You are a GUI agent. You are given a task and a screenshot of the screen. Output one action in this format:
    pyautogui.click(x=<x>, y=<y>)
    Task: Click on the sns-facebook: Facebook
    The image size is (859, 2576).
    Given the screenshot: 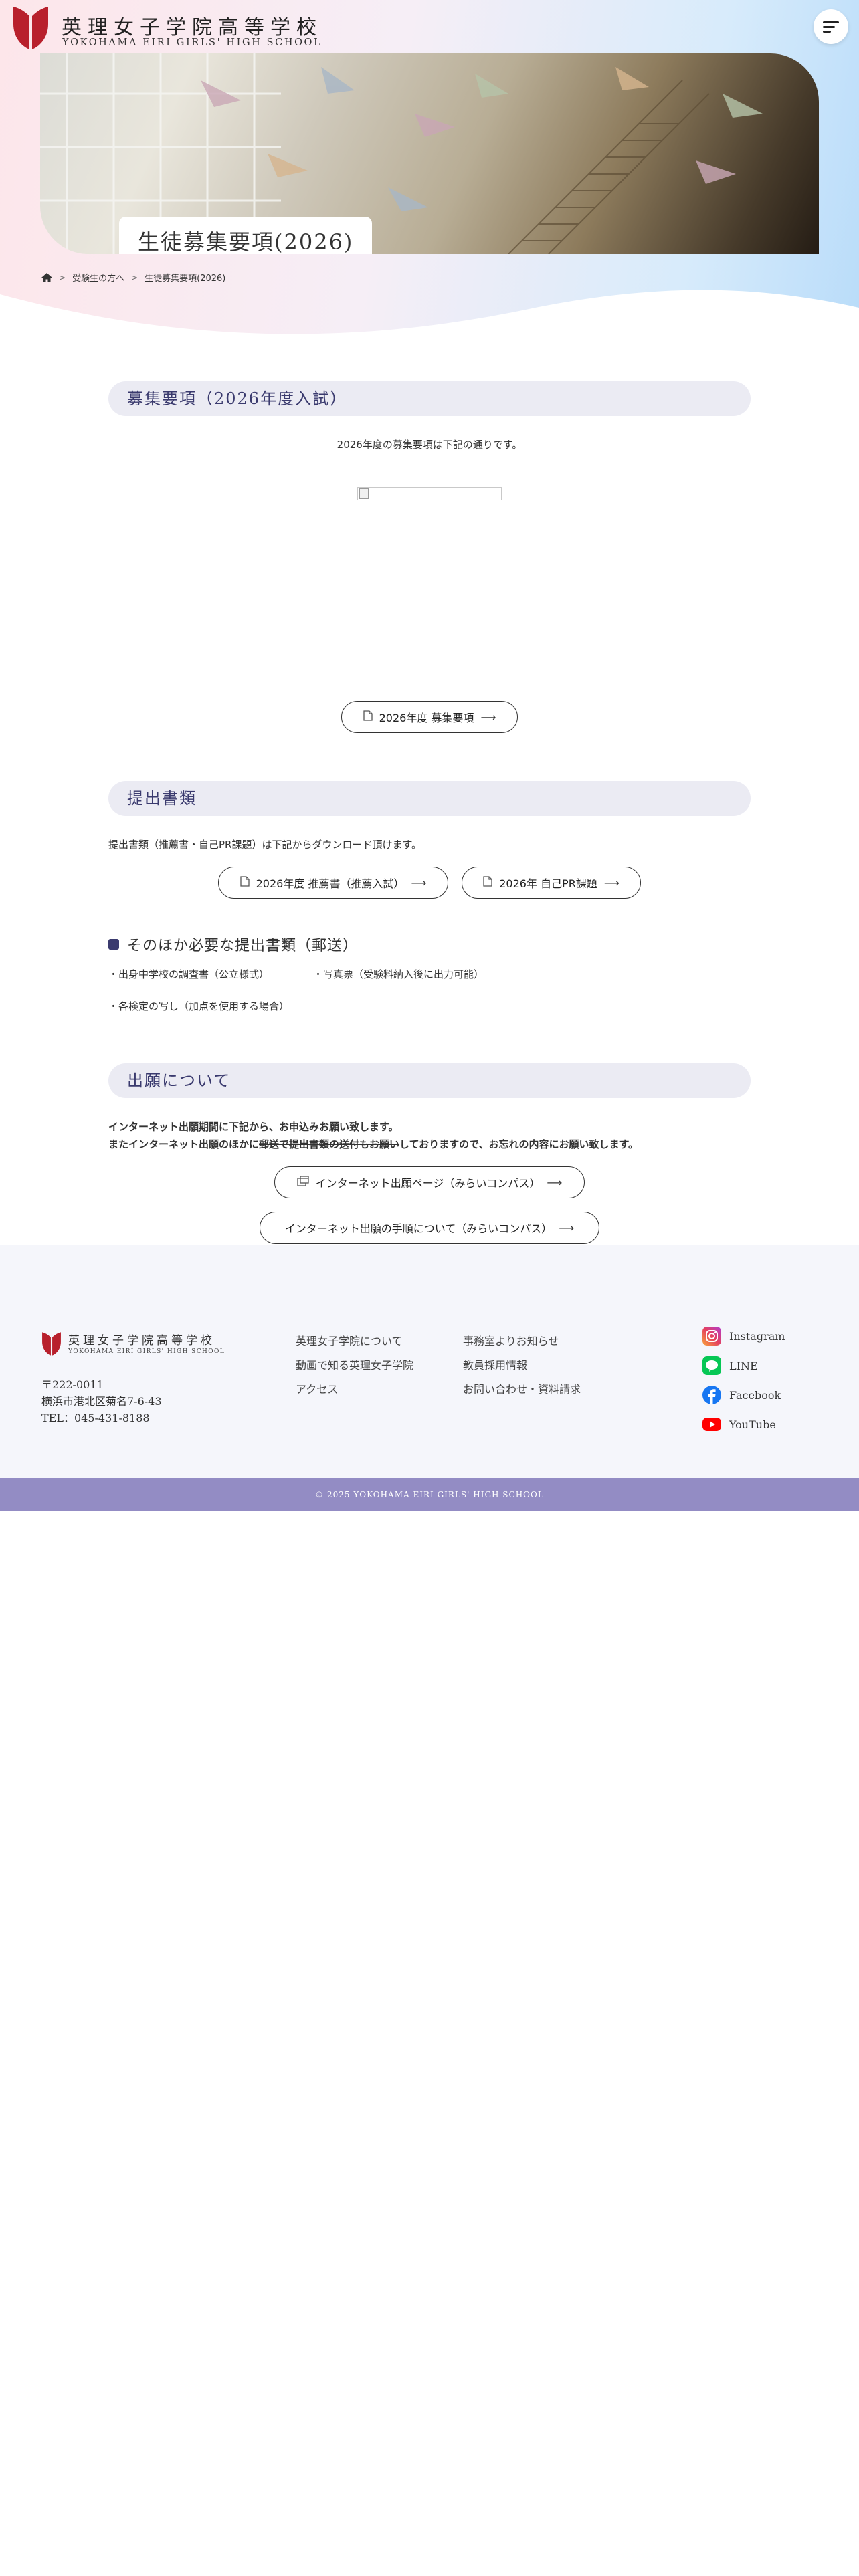 What is the action you would take?
    pyautogui.click(x=742, y=1395)
    